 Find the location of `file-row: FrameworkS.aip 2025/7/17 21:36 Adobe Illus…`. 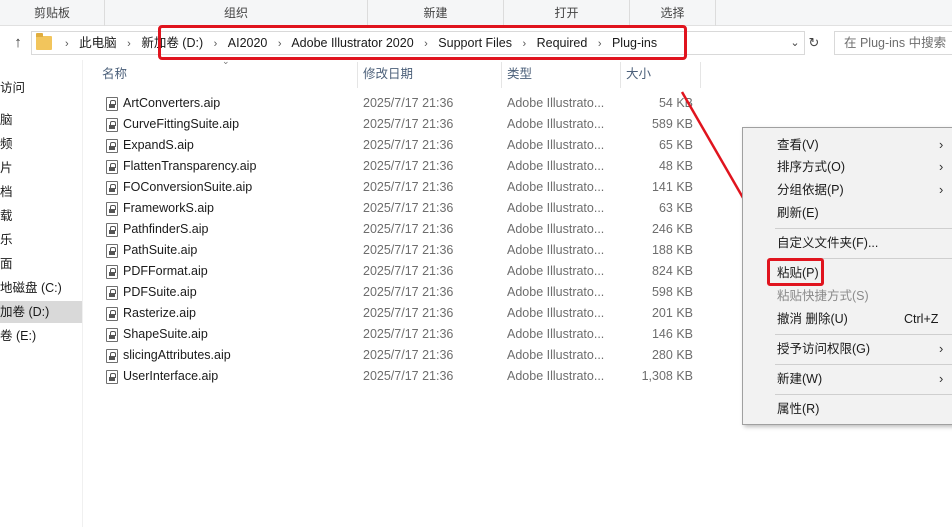

file-row: FrameworkS.aip 2025/7/17 21:36 Adobe Illus… is located at coordinates (400, 208).